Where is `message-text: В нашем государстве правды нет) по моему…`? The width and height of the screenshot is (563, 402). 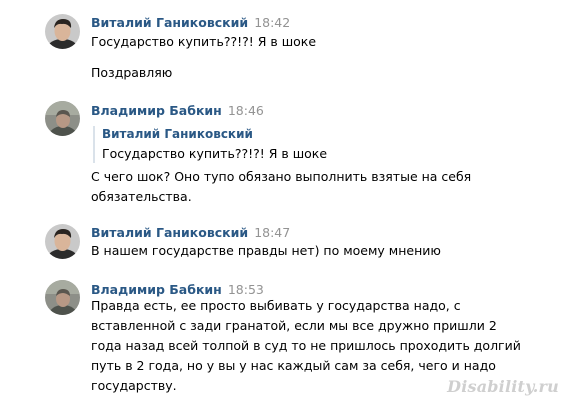 message-text: В нашем государстве правды нет) по моему… is located at coordinates (266, 250).